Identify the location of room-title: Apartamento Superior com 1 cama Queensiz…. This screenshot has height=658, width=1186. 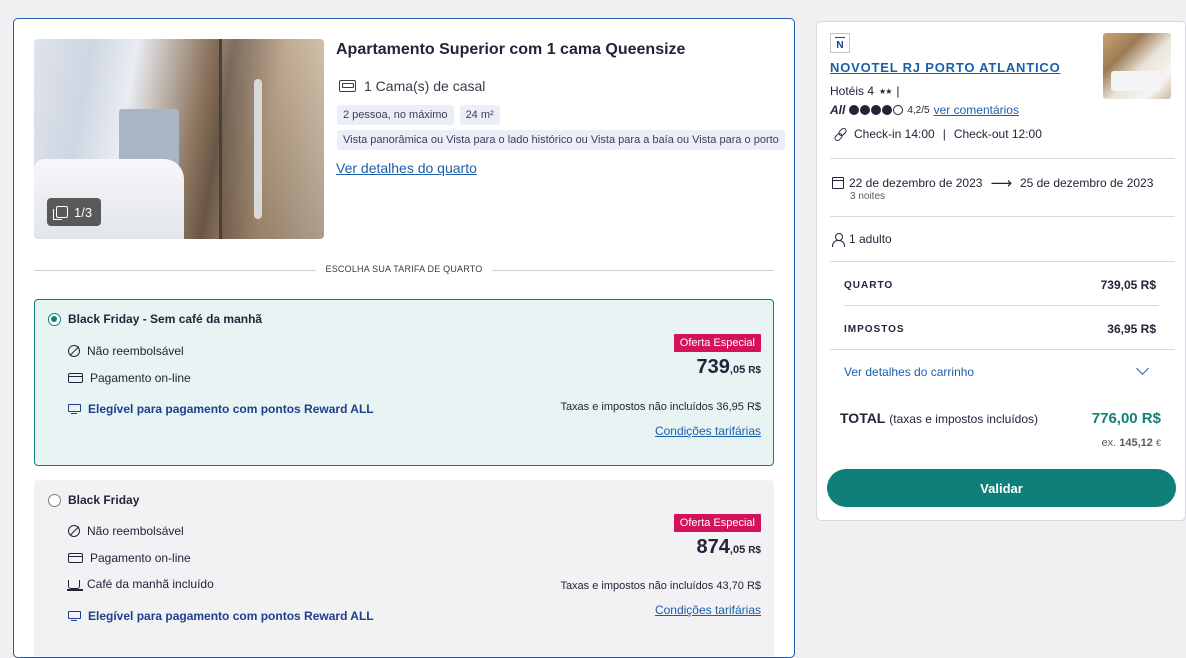
(511, 49).